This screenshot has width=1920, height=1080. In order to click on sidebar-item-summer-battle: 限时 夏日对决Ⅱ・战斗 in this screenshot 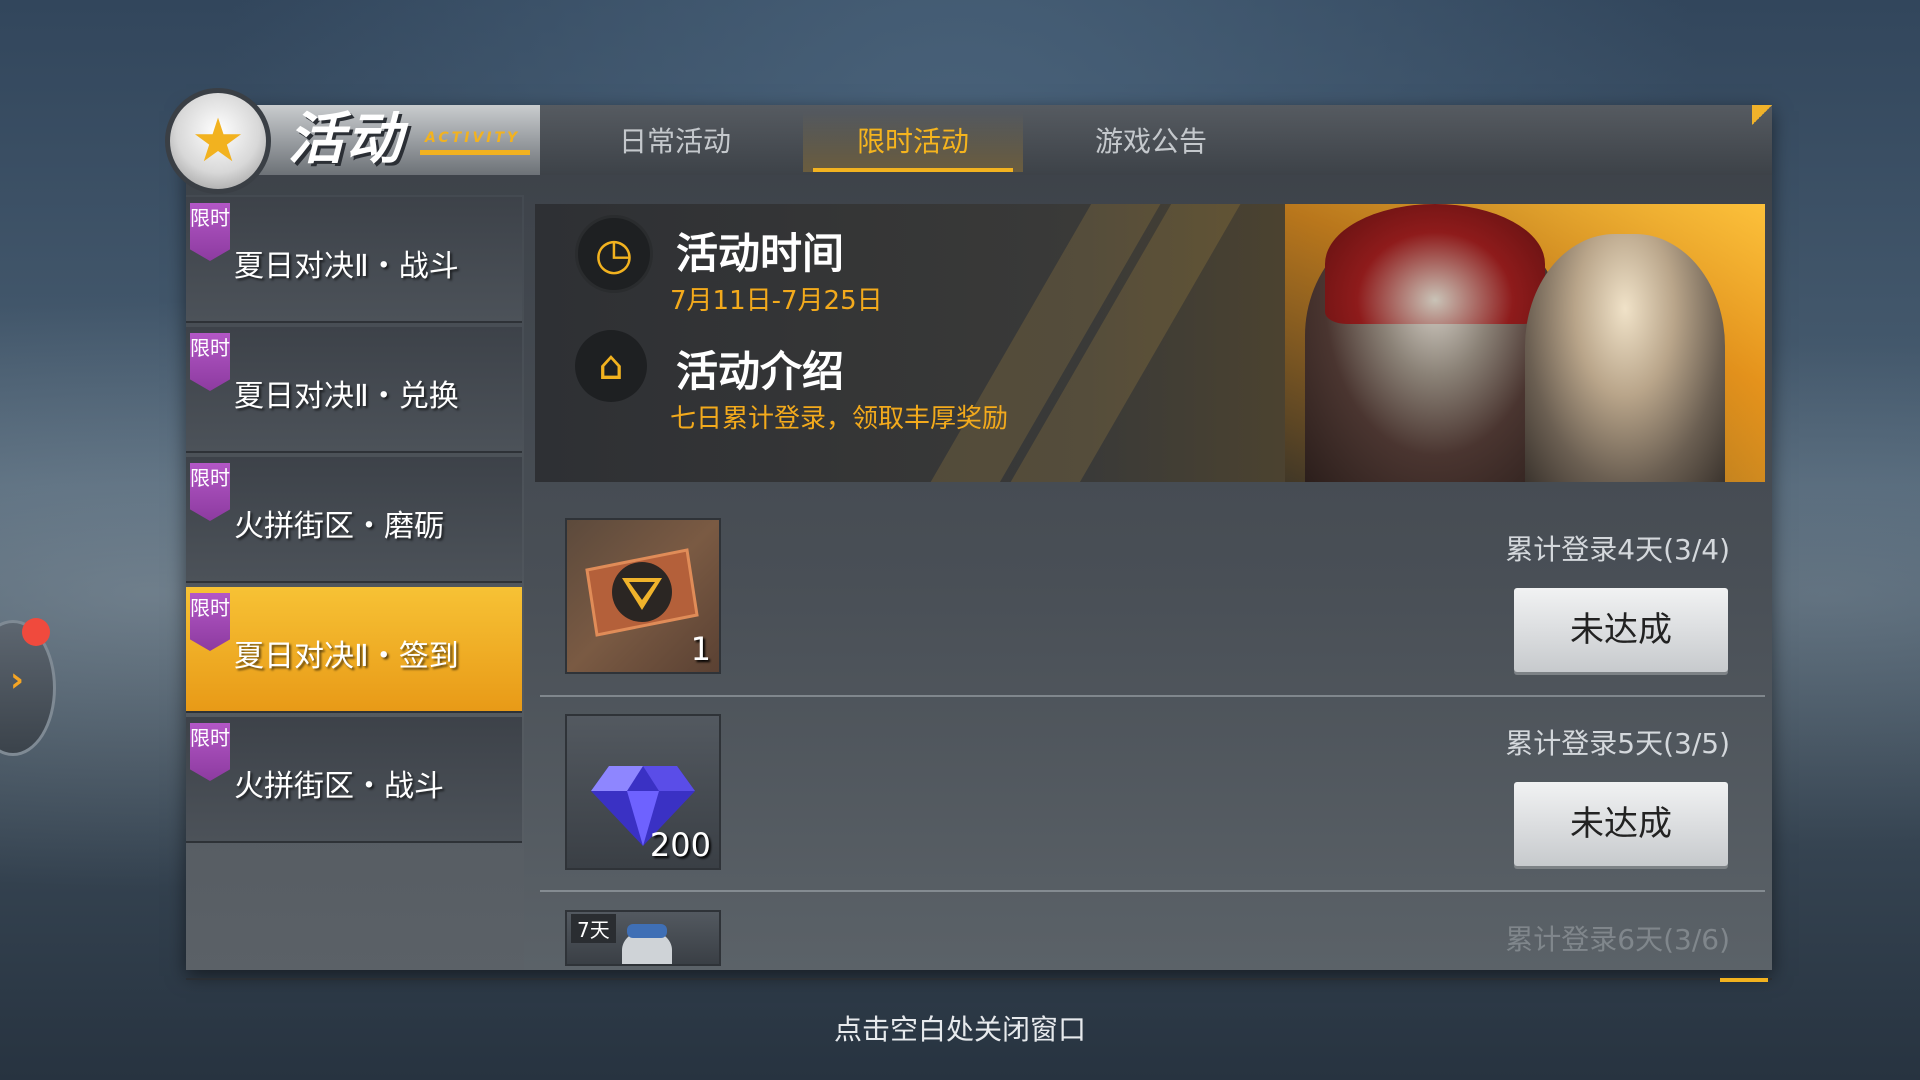, I will do `click(354, 260)`.